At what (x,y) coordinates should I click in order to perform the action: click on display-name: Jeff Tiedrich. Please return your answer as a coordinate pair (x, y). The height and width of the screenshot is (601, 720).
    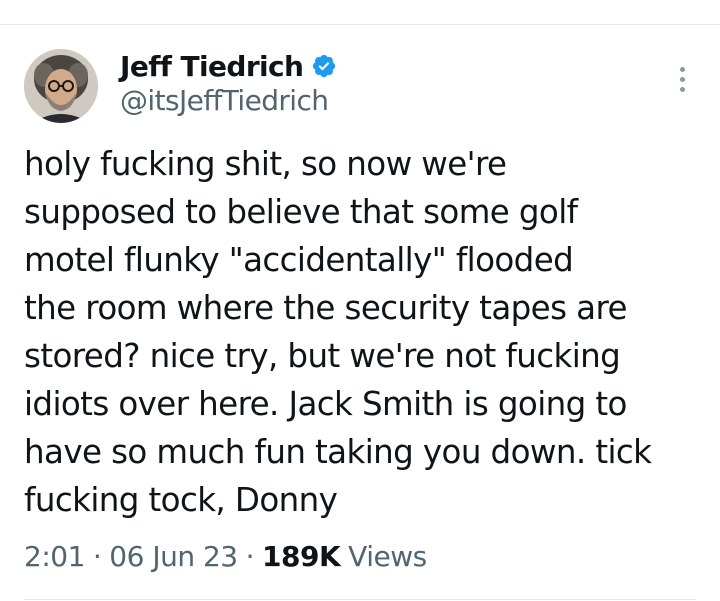
    Looking at the image, I should click on (212, 66).